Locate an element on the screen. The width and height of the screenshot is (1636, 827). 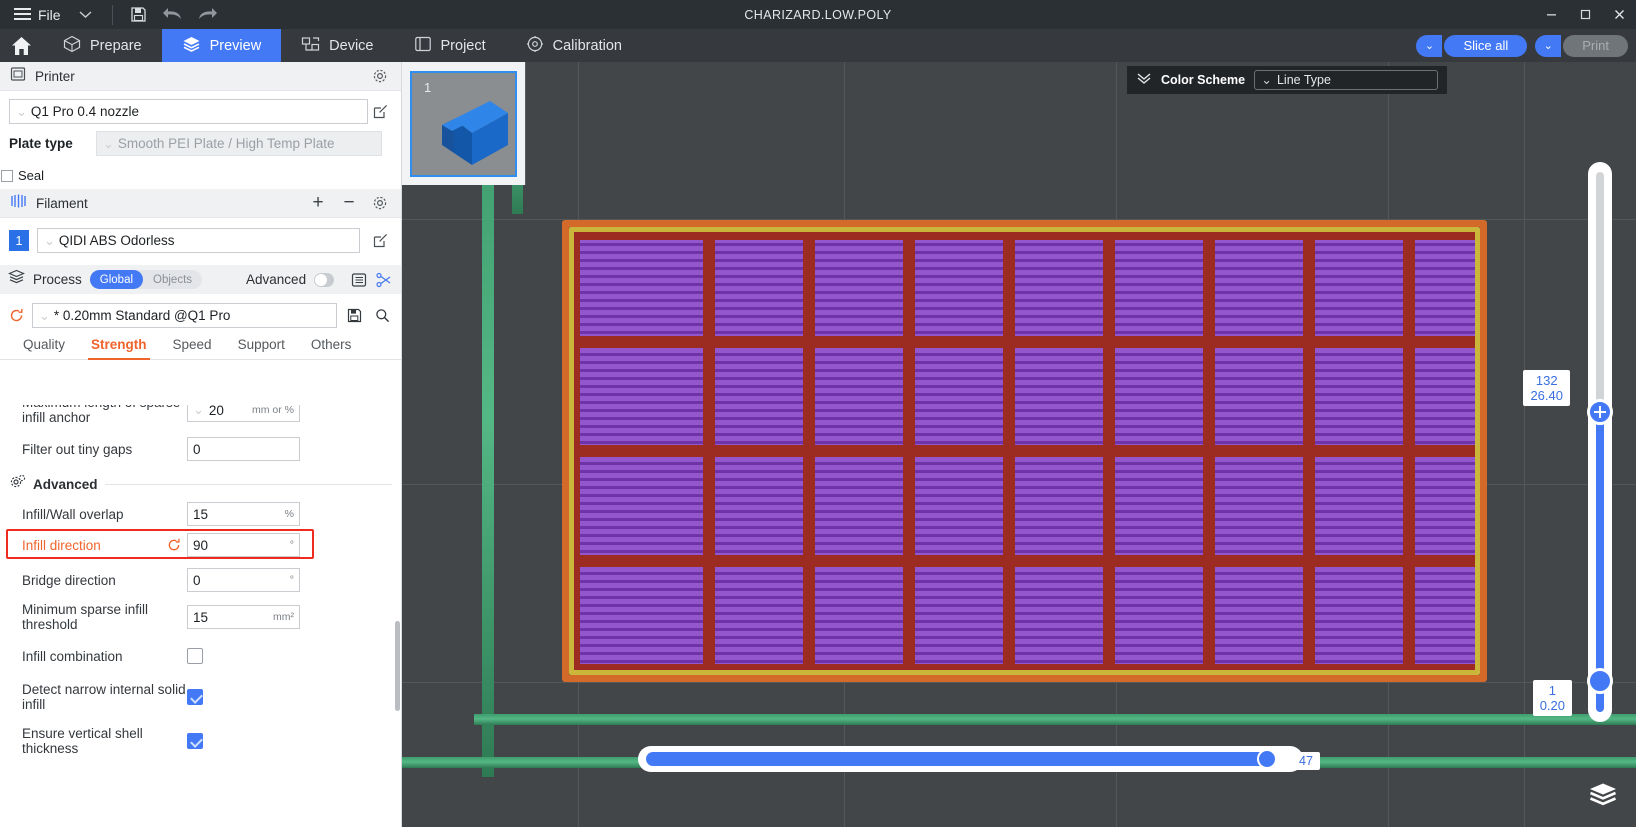
plate-thumbnail: 1 is located at coordinates (463, 123).